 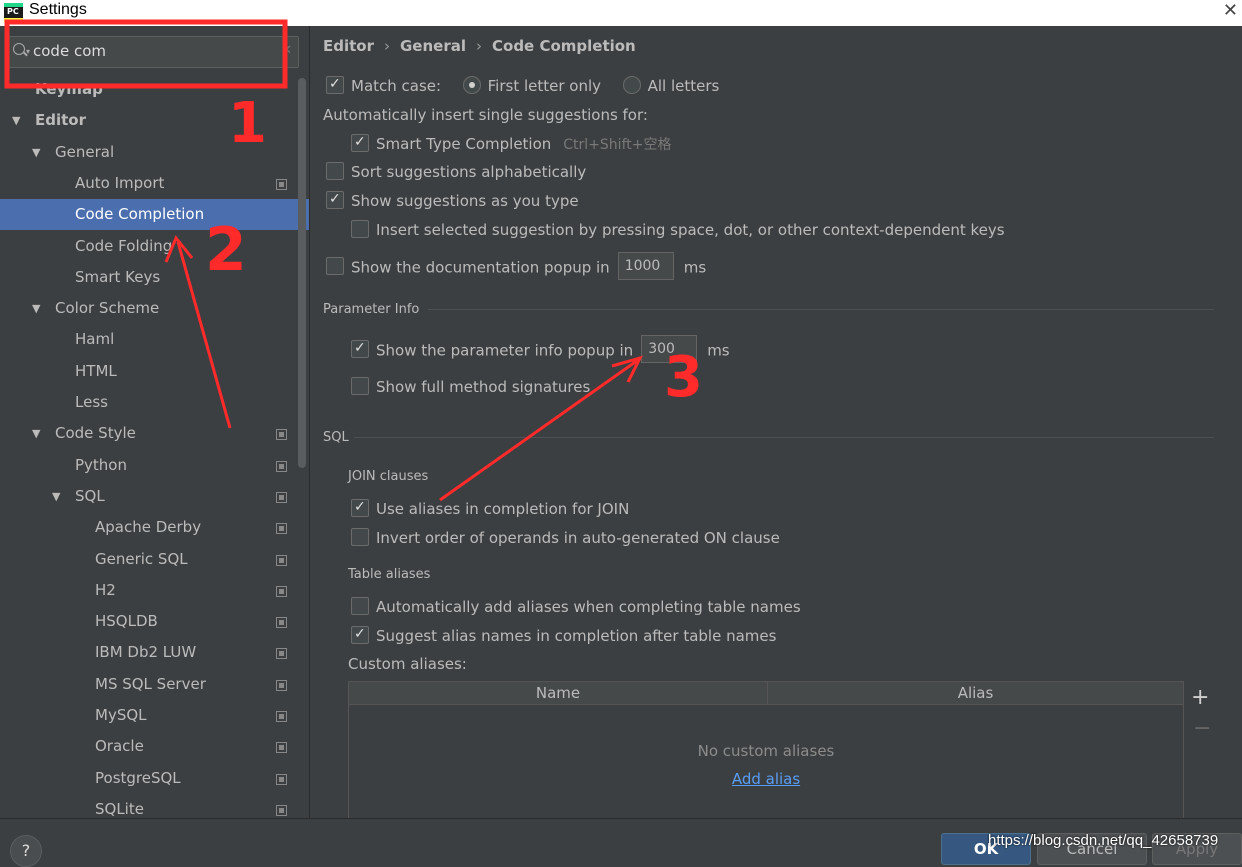 I want to click on tree-item-label: Oracle, so click(x=119, y=746).